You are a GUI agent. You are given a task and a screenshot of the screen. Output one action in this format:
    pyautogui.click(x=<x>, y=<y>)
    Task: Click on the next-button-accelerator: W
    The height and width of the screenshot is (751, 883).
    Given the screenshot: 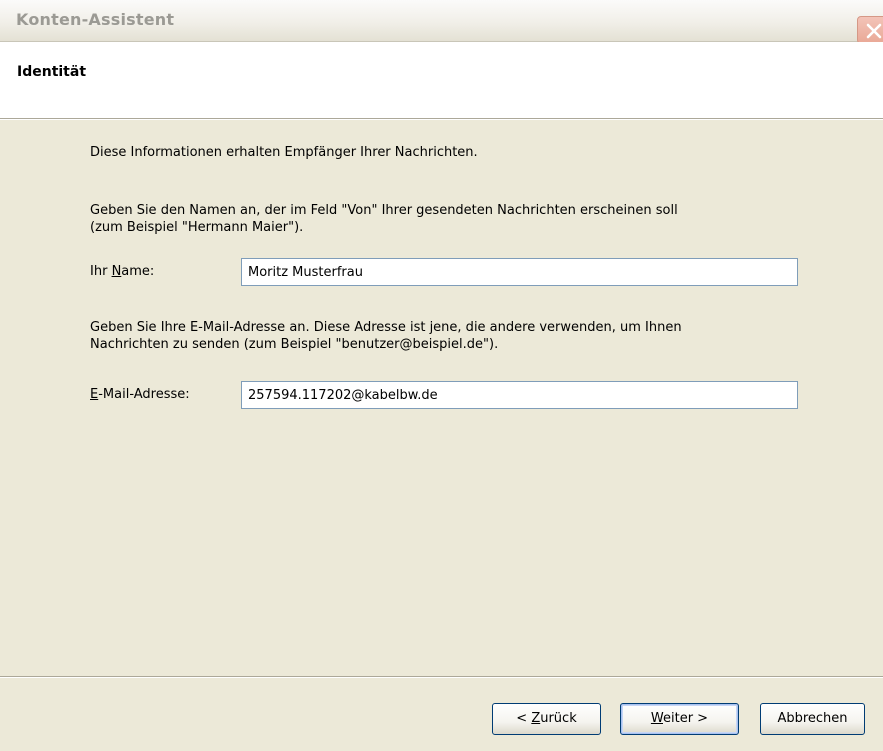 What is the action you would take?
    pyautogui.click(x=656, y=718)
    